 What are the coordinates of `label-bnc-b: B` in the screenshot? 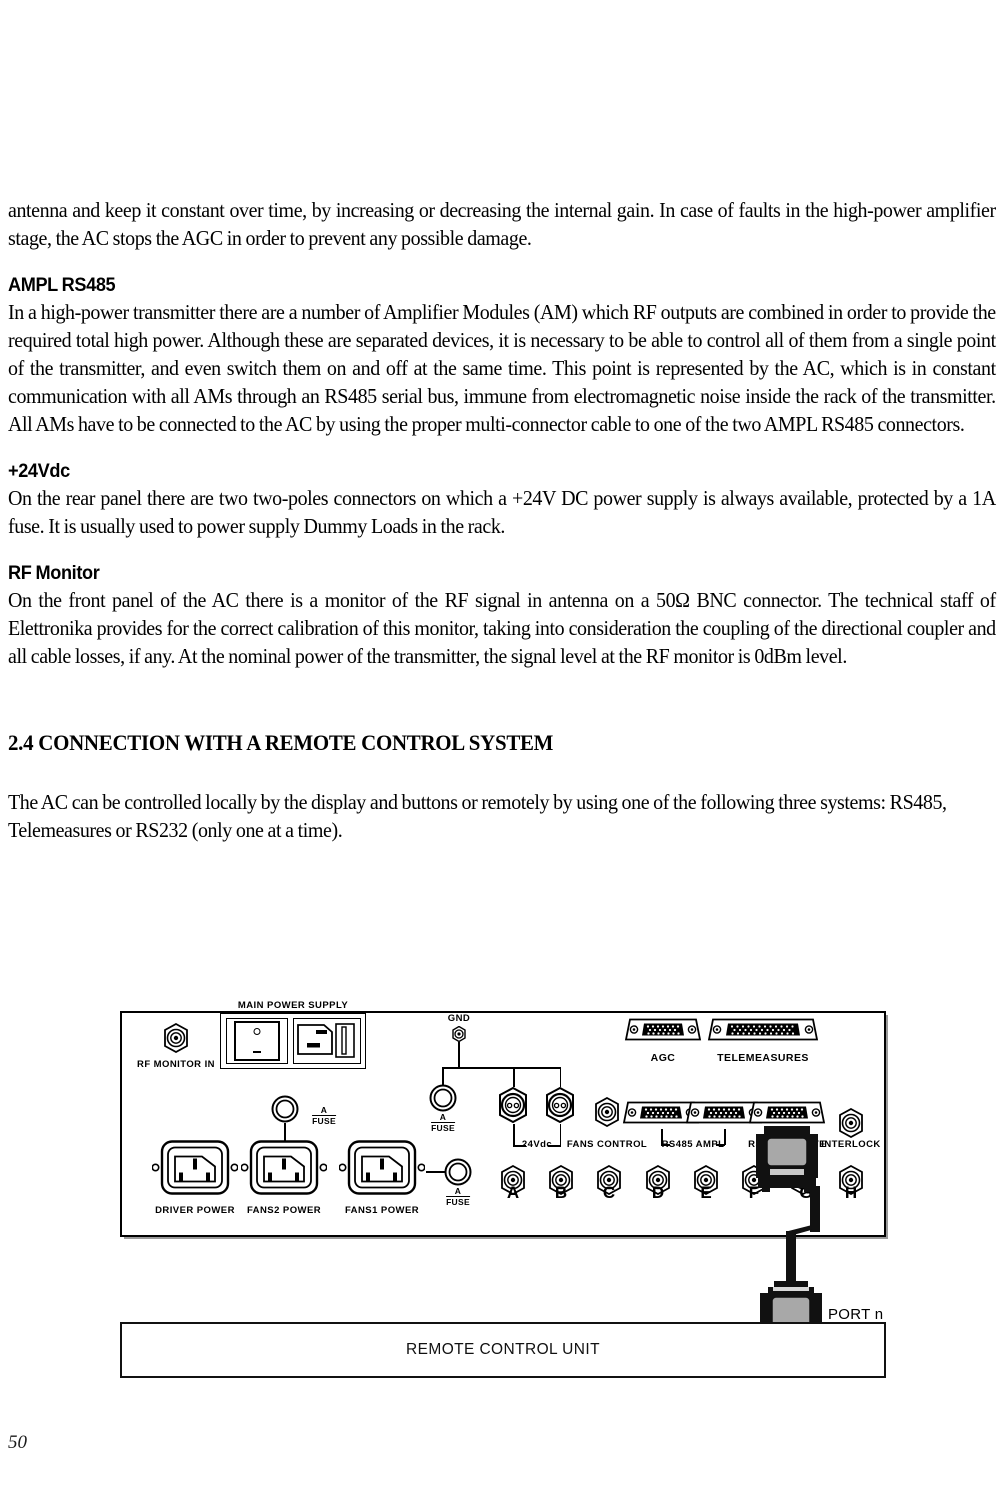 It's located at (561, 1192).